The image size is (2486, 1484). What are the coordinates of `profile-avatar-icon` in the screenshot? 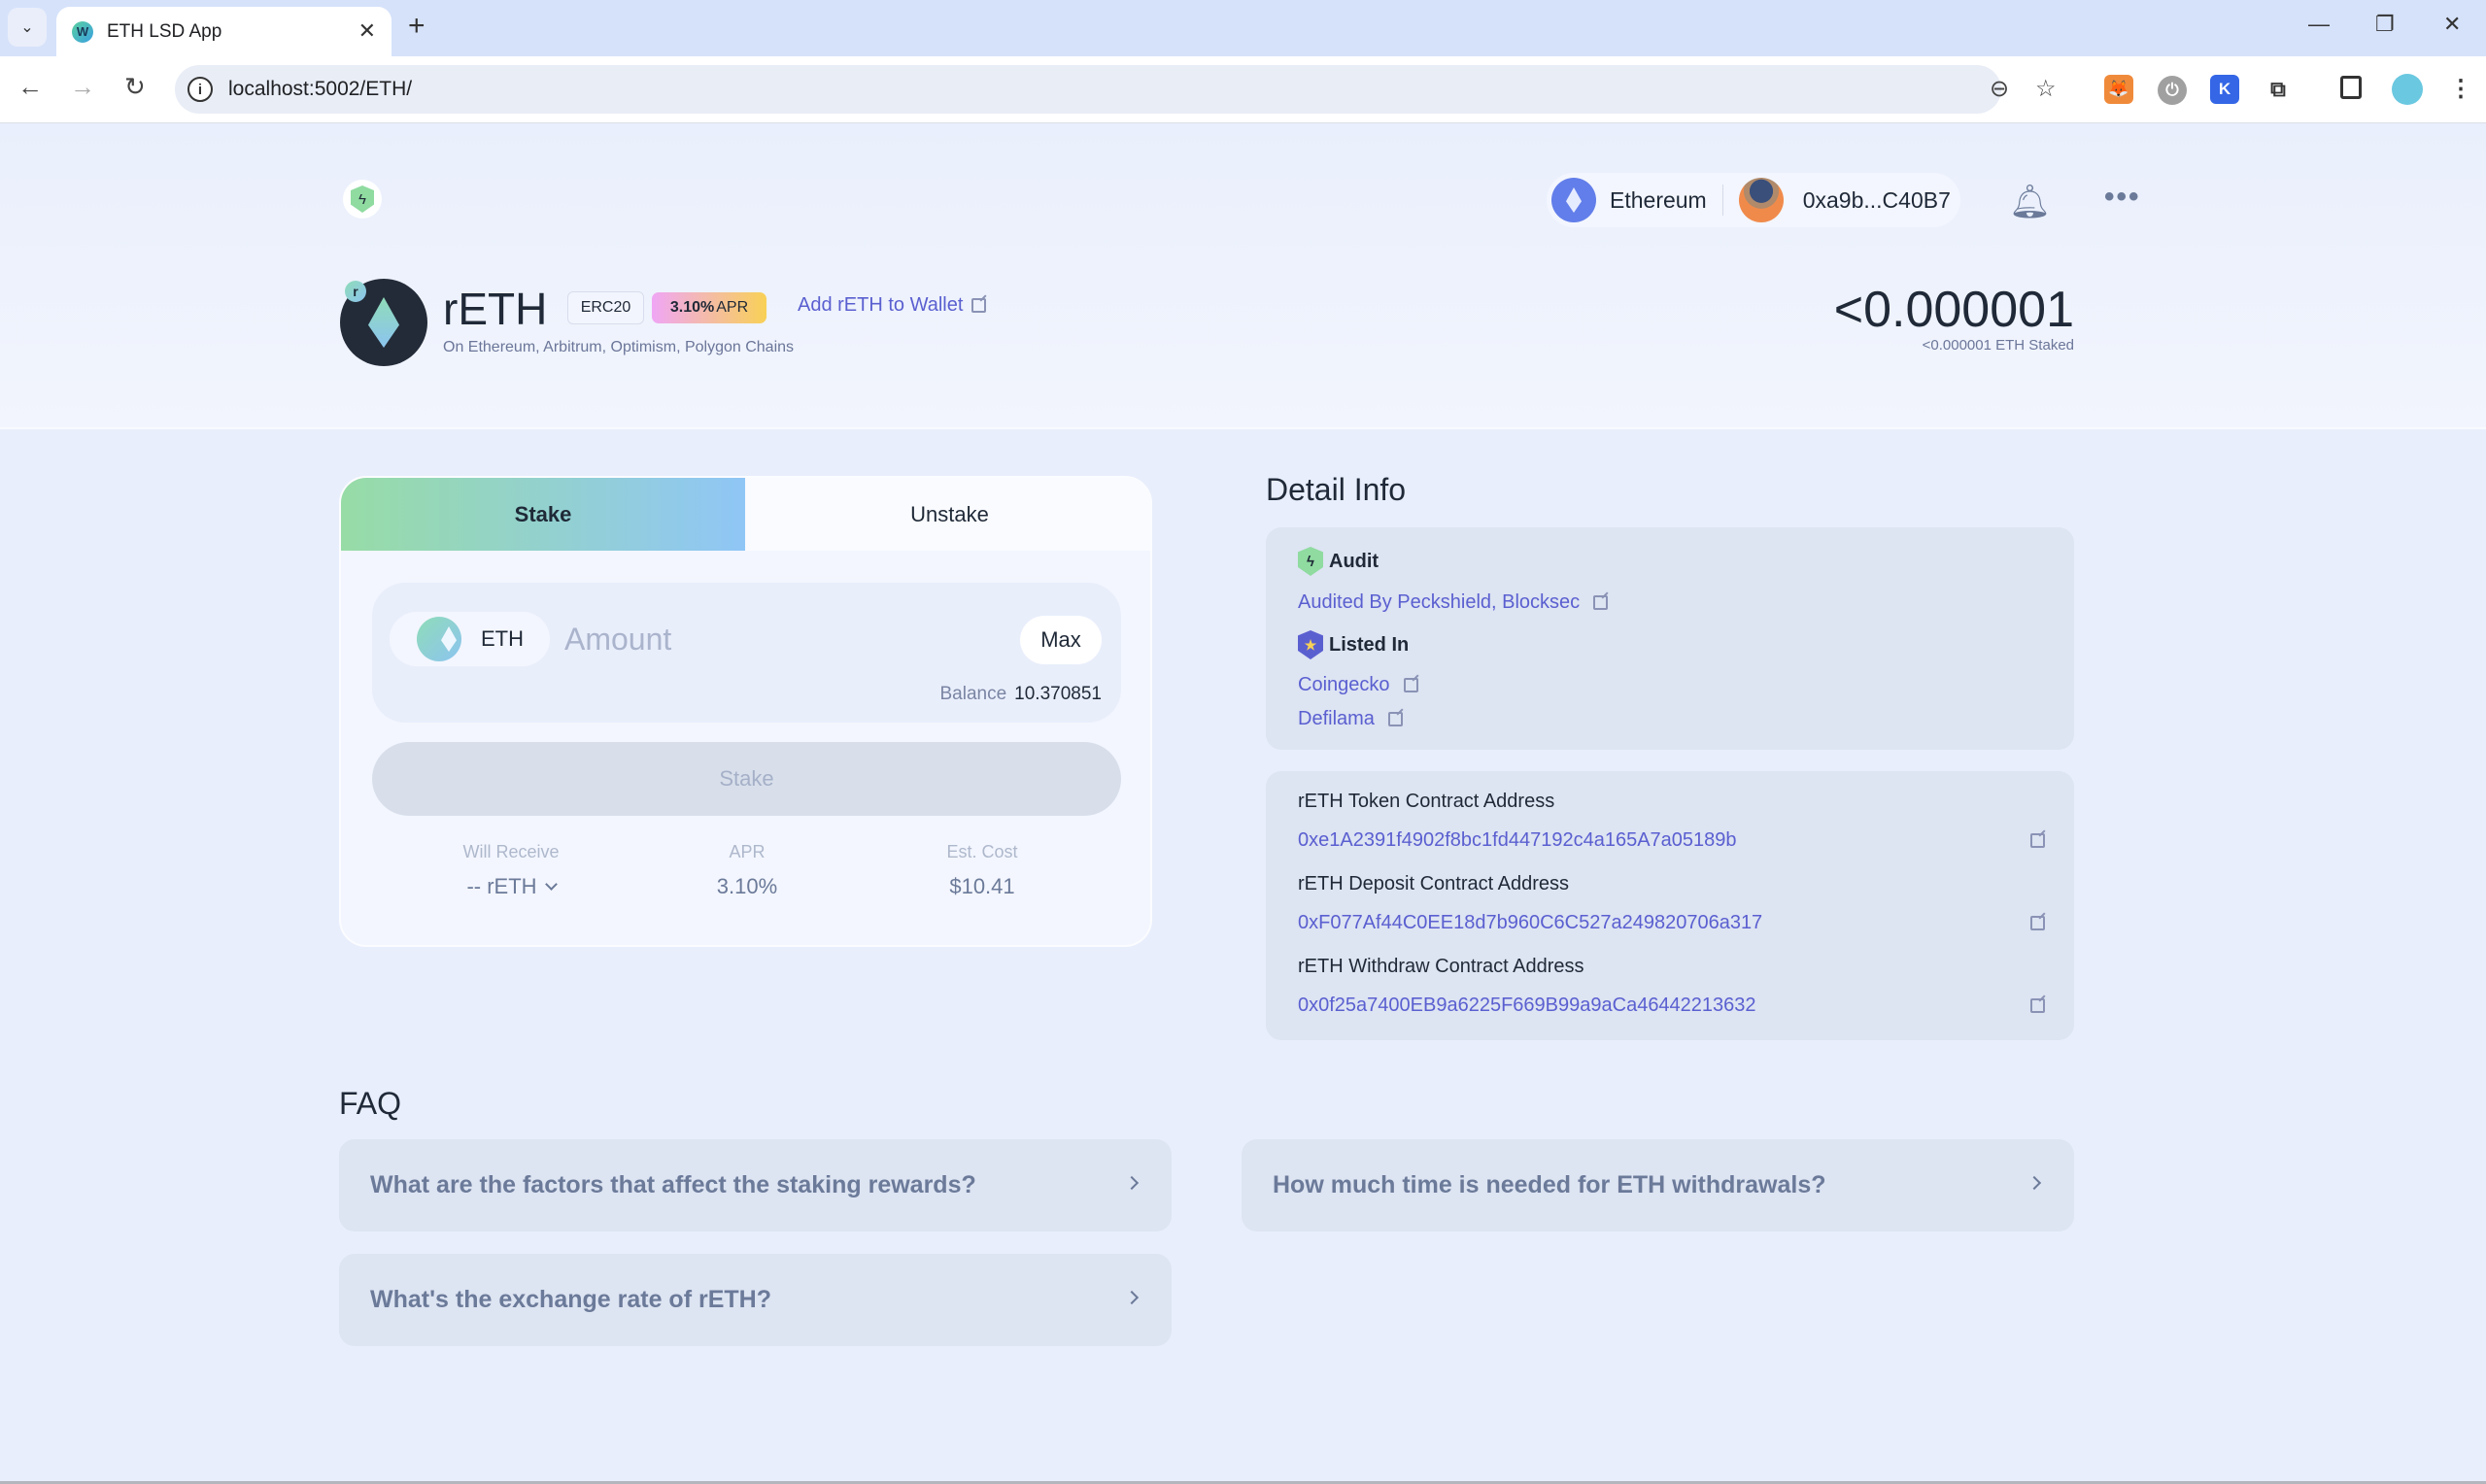 It's located at (2407, 90).